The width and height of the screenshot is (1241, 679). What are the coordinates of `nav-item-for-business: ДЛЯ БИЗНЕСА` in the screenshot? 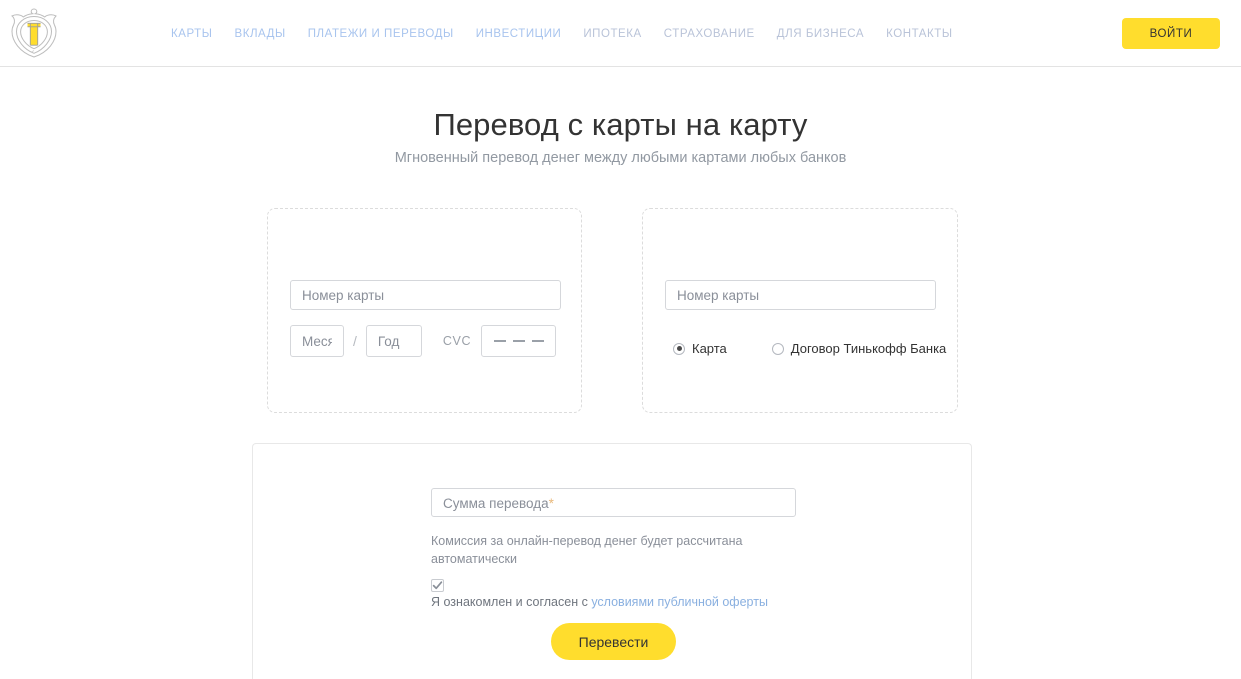 It's located at (820, 34).